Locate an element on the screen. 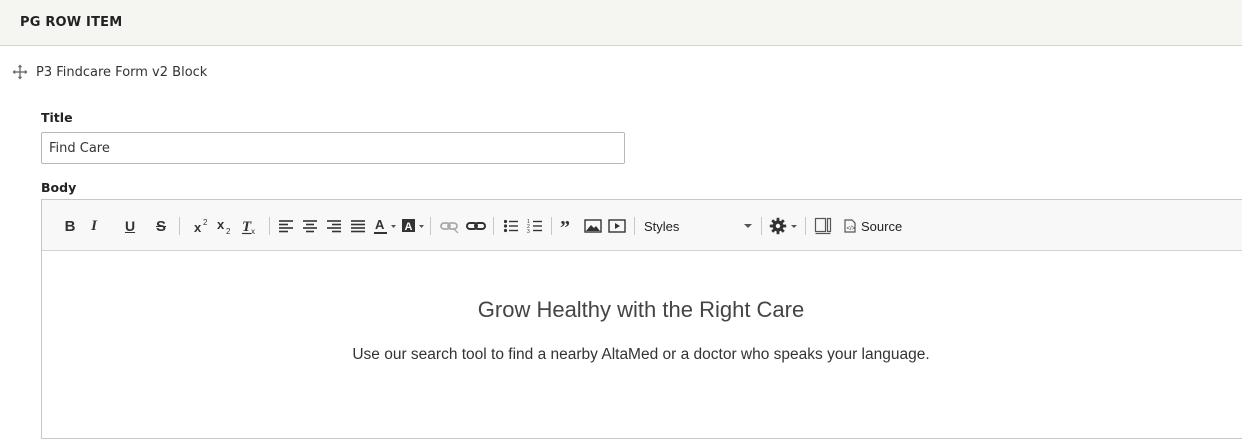 Image resolution: width=1242 pixels, height=439 pixels. strikethrough-button: S is located at coordinates (161, 226).